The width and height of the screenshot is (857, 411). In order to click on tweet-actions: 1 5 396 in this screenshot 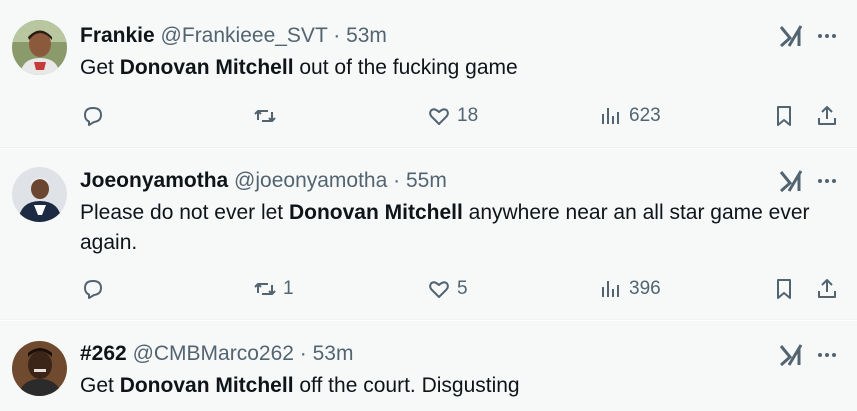, I will do `click(428, 289)`.